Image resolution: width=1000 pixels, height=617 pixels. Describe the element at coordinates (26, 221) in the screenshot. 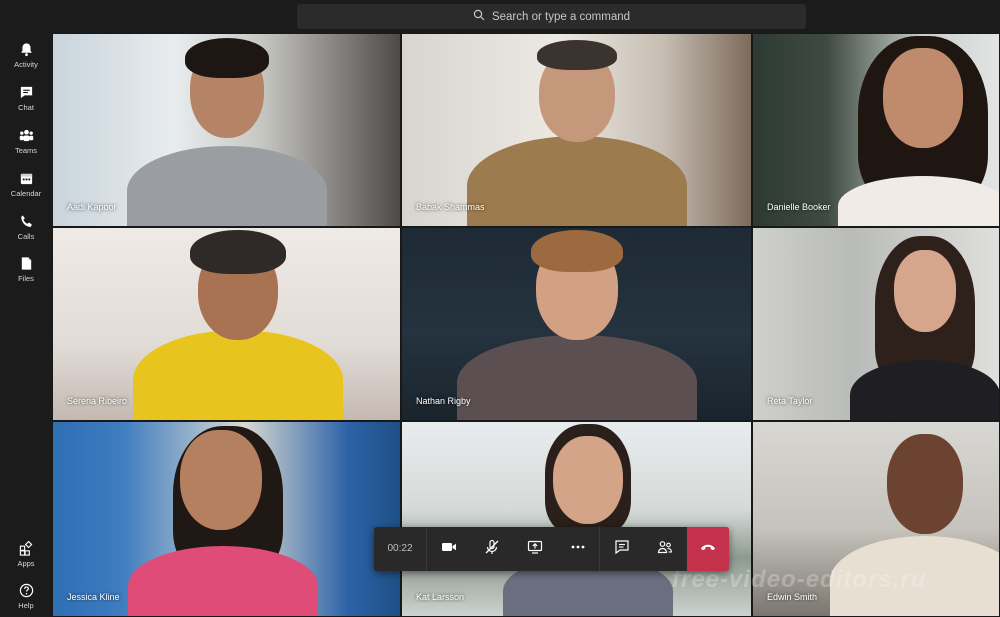

I see `phone-icon` at that location.